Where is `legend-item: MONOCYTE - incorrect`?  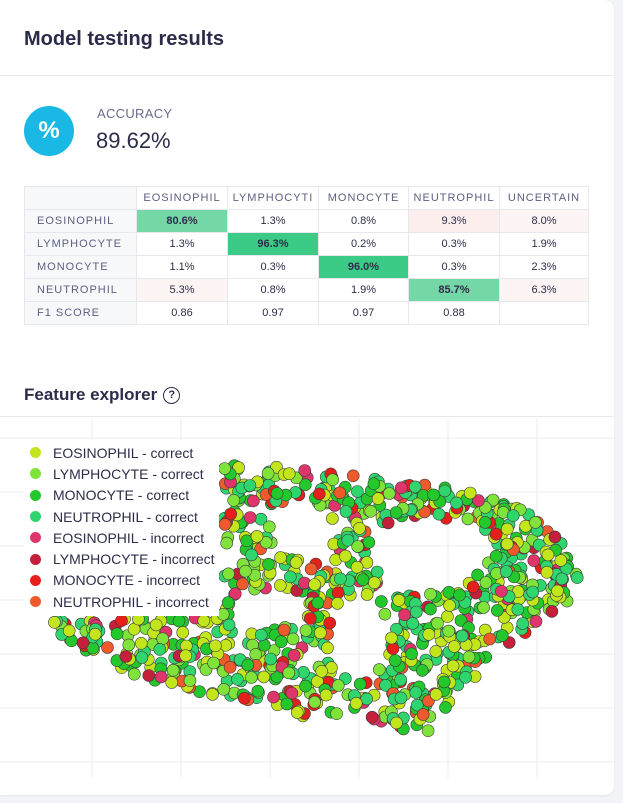 legend-item: MONOCYTE - incorrect is located at coordinates (122, 580).